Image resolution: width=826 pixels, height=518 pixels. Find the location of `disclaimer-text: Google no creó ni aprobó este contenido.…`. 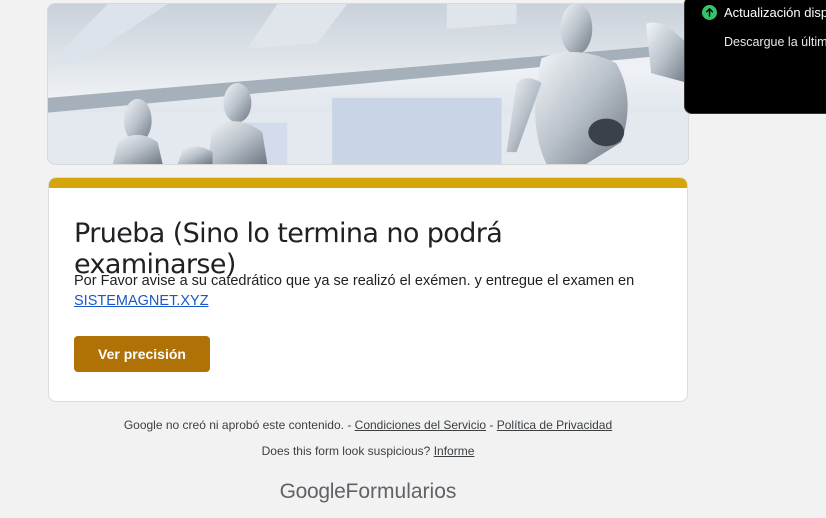

disclaimer-text: Google no creó ni aprobó este contenido.… is located at coordinates (237, 425).